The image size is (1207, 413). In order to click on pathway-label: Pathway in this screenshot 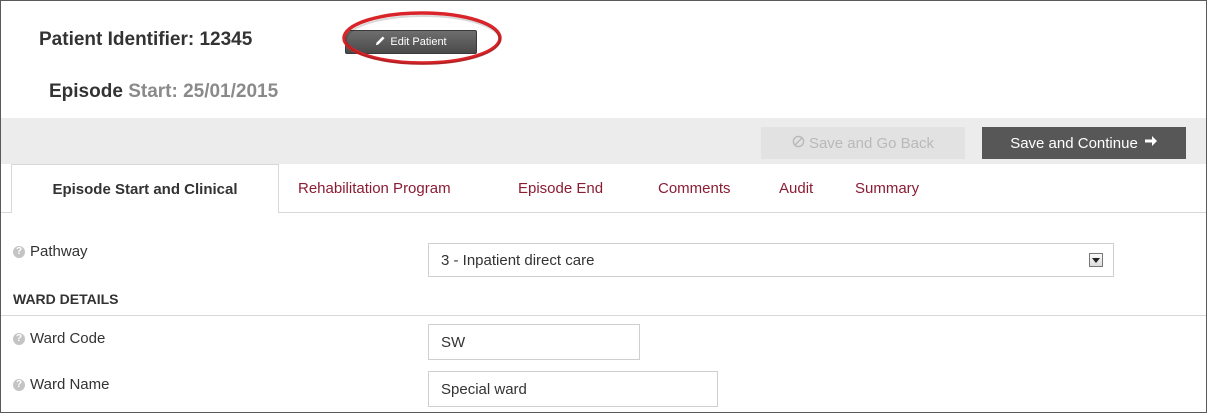, I will do `click(59, 251)`.